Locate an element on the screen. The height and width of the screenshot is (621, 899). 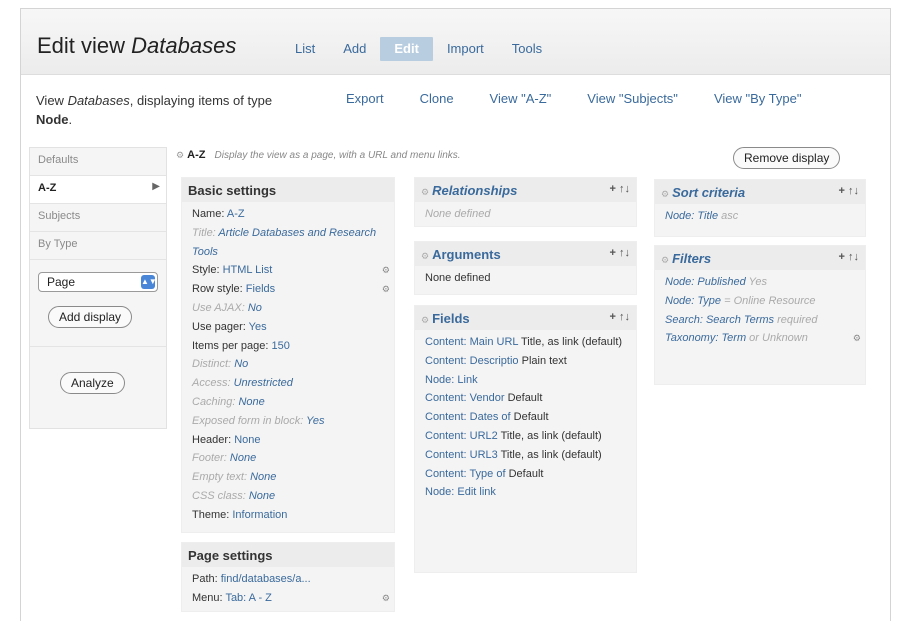
setting-header: Header: None is located at coordinates (288, 440).